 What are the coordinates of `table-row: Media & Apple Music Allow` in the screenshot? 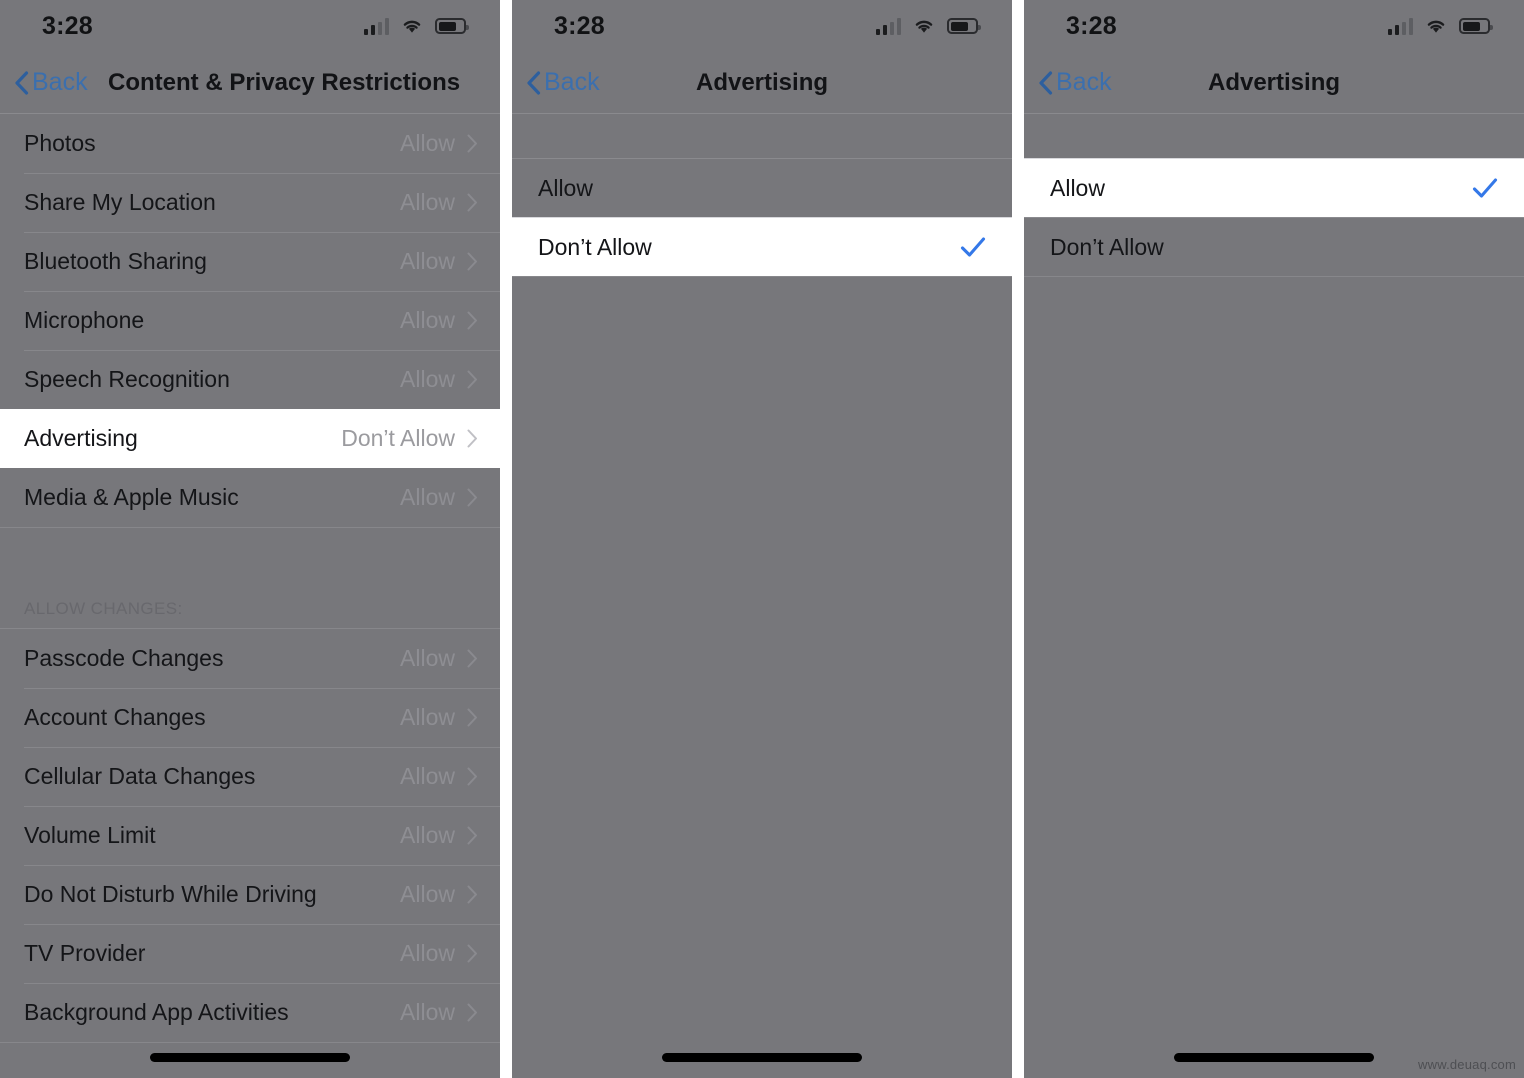 It's located at (250, 497).